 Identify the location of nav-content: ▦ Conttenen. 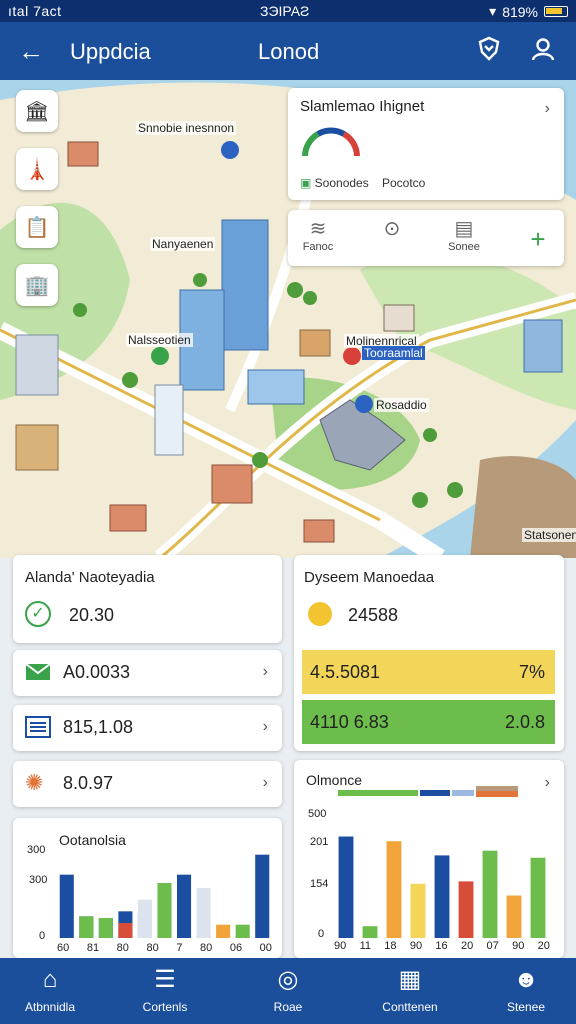
(410, 989).